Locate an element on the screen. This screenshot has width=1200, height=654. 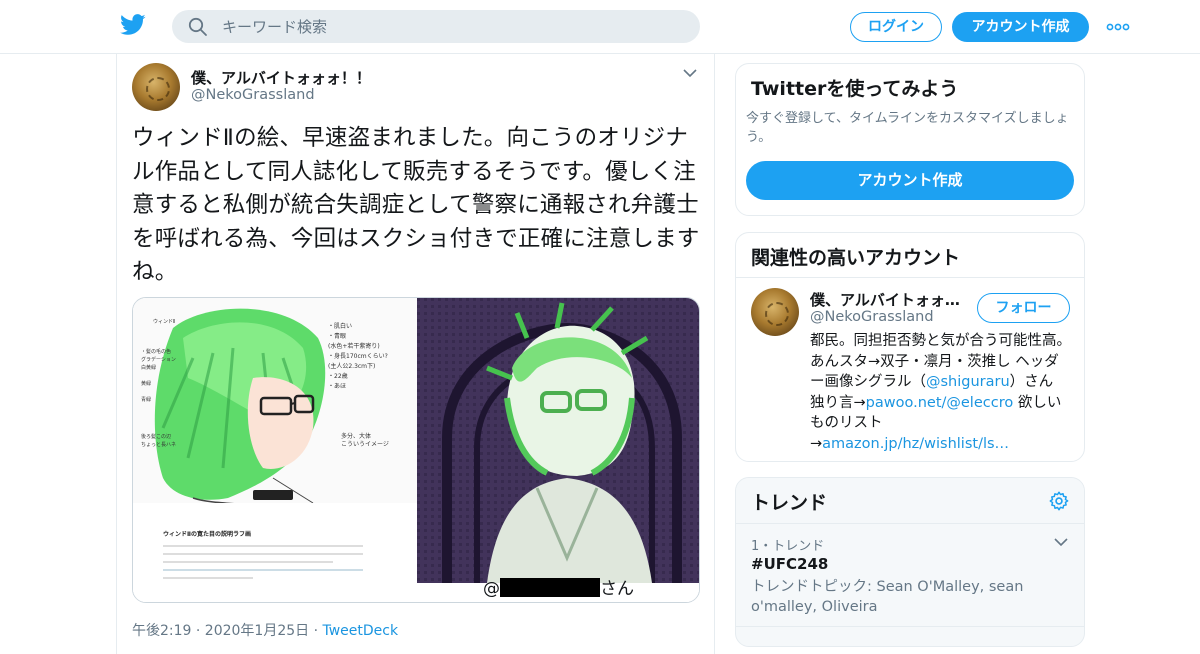
redaction-bar is located at coordinates (550, 587).